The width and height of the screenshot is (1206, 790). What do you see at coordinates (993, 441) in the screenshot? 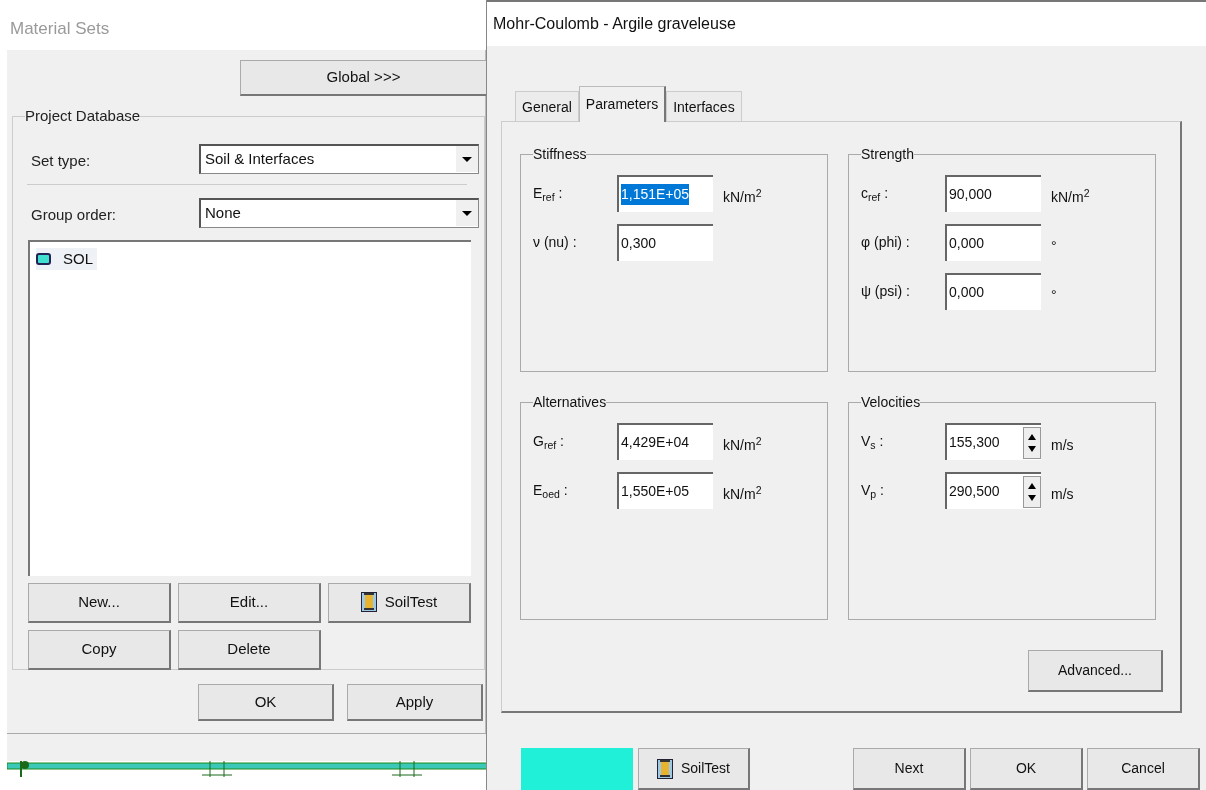
I see `input-field: 155,300` at bounding box center [993, 441].